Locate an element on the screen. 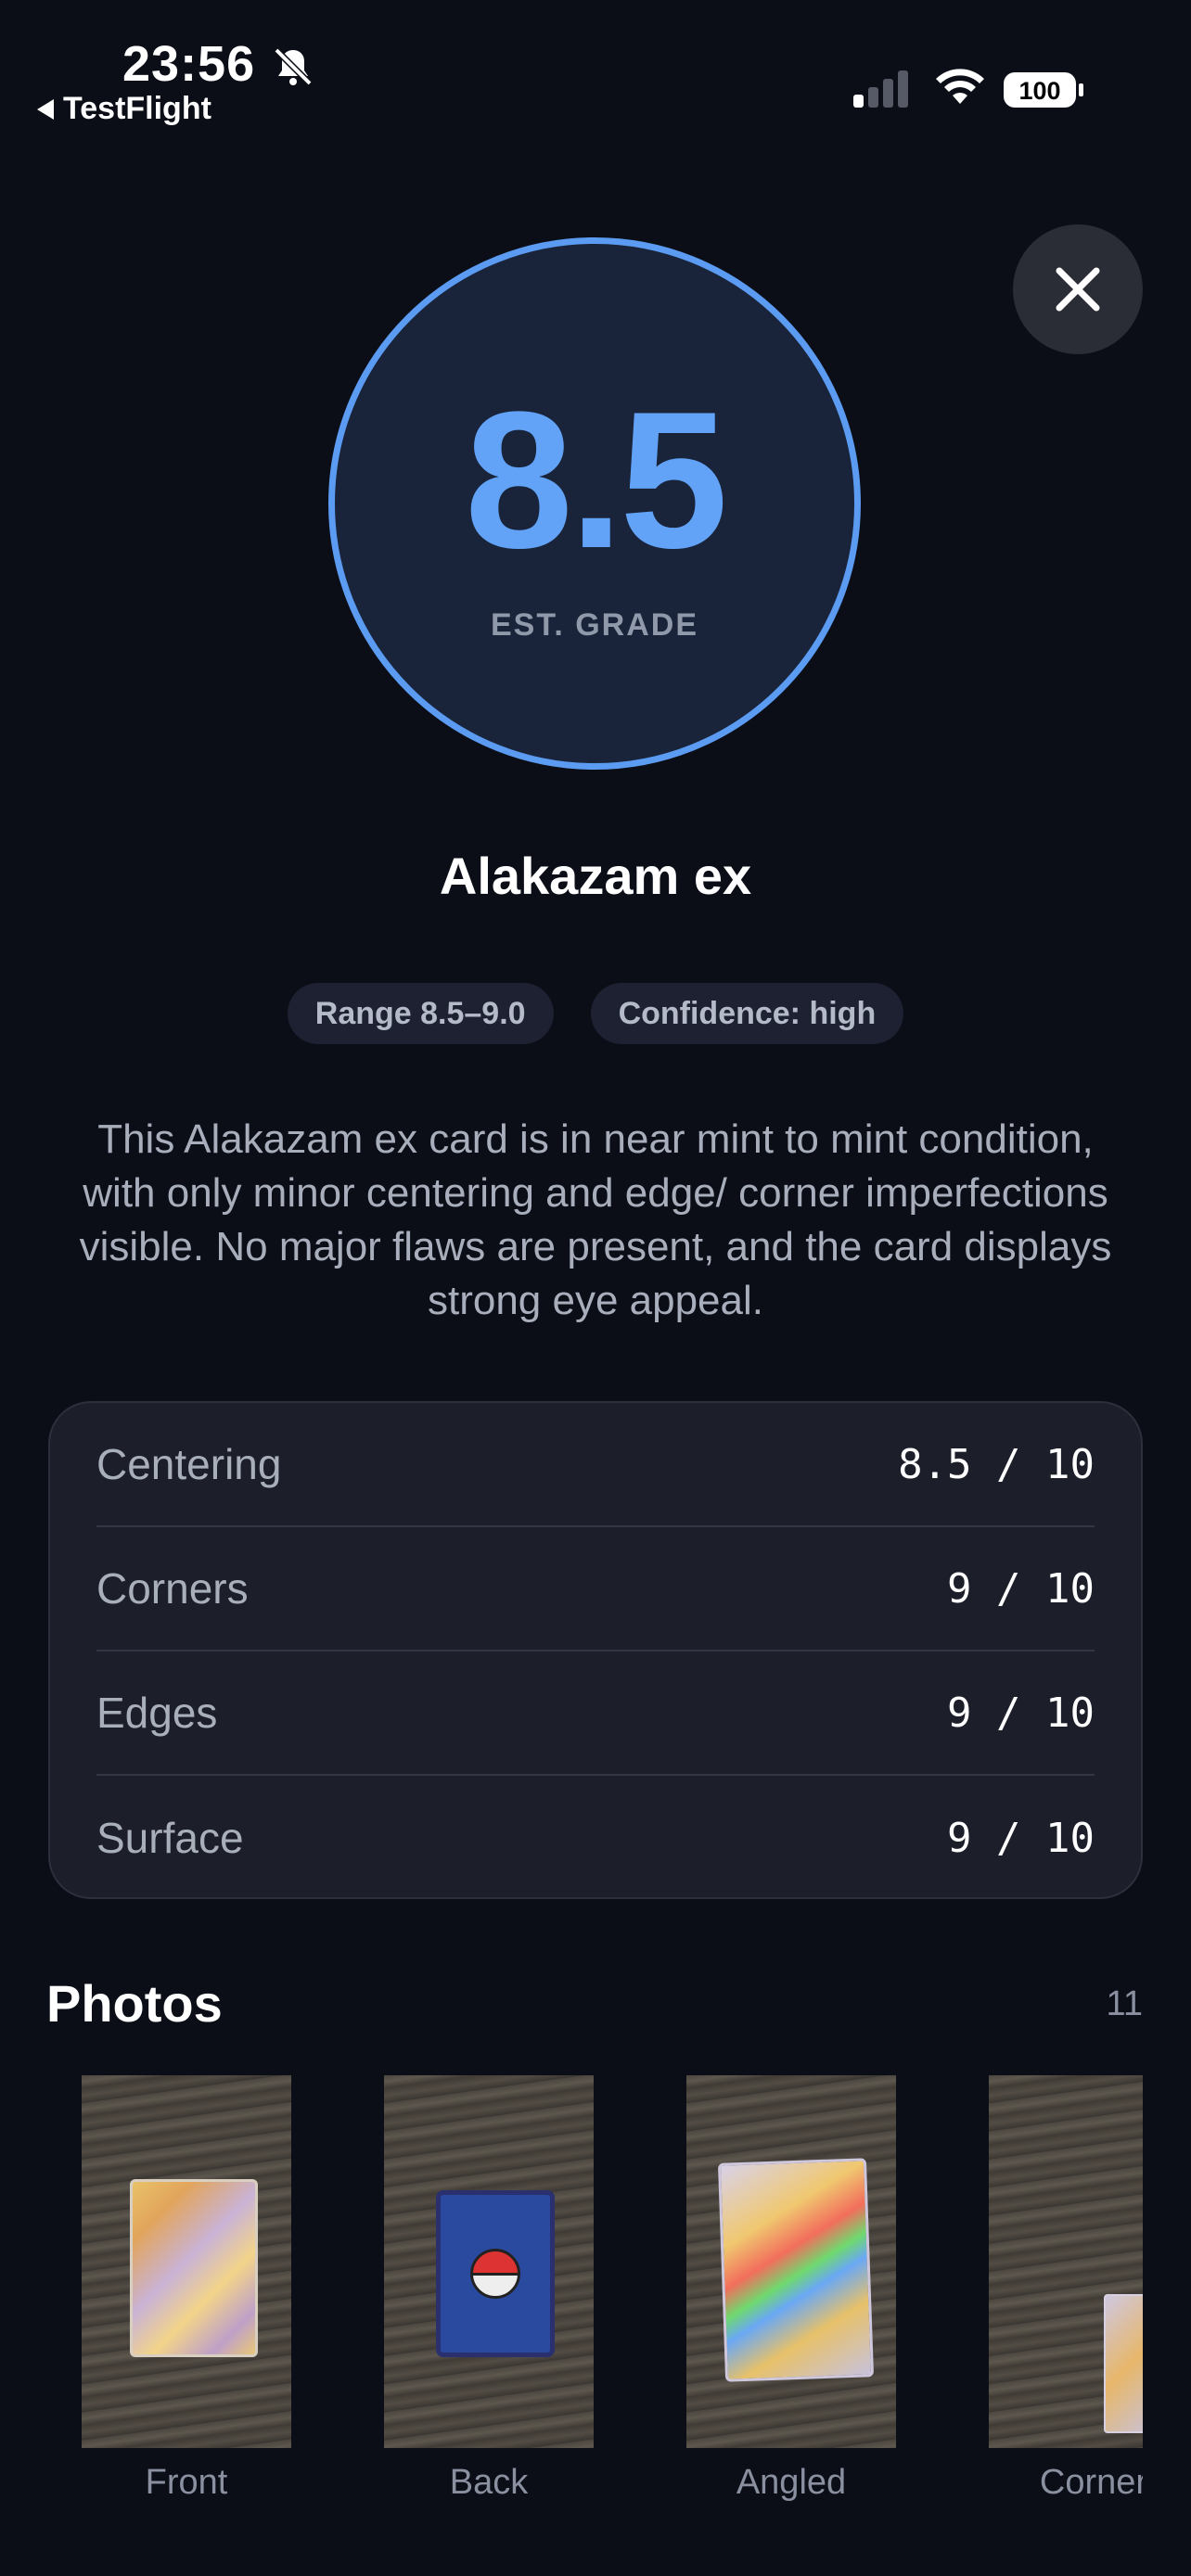 This screenshot has width=1191, height=2576. grade-chips: Range 8.5–9.0 Confidence: high is located at coordinates (595, 1013).